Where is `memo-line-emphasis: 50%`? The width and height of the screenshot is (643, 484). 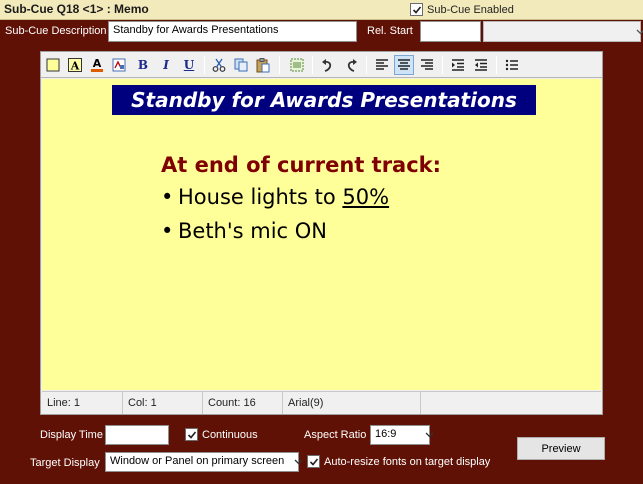 memo-line-emphasis: 50% is located at coordinates (366, 197).